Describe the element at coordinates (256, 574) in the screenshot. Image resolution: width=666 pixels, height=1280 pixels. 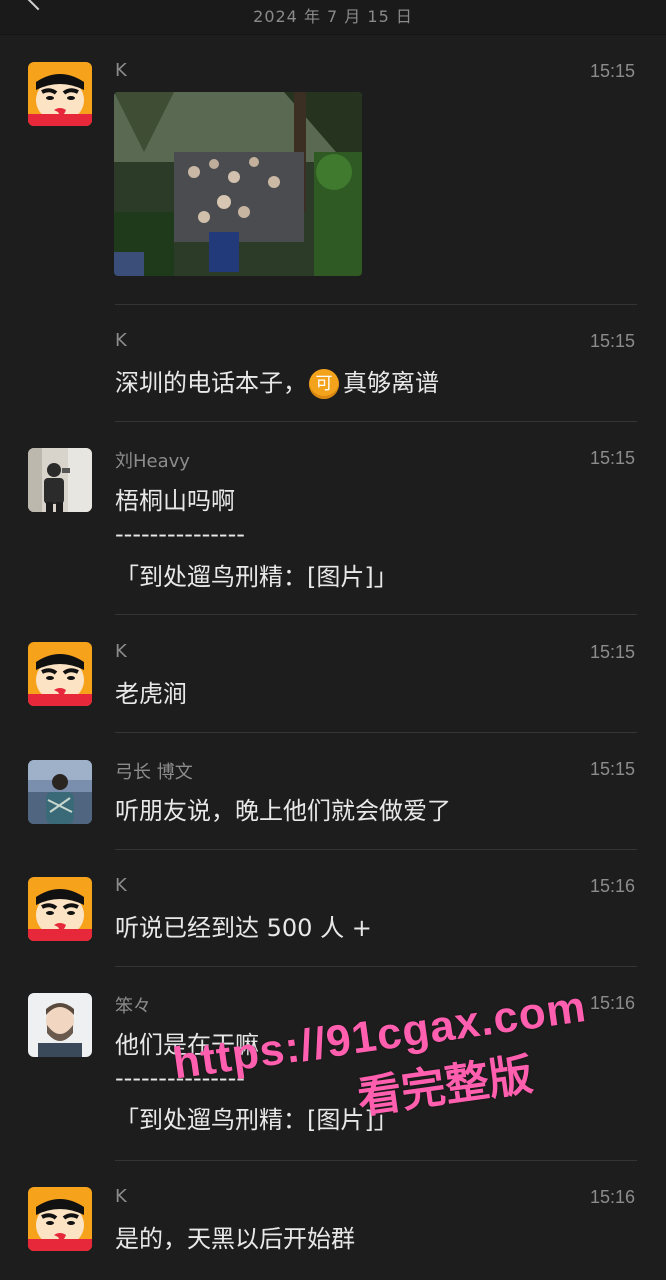
I see `quoted-message: 「到处遛鸟刑精：[图片]」` at that location.